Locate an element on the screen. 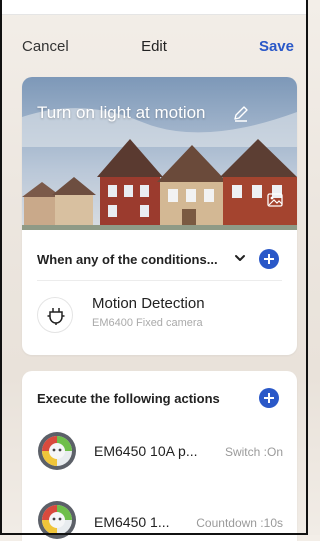 This screenshot has height=541, width=320. action-item: EM6450 1... Countdown :10s is located at coordinates (159, 513).